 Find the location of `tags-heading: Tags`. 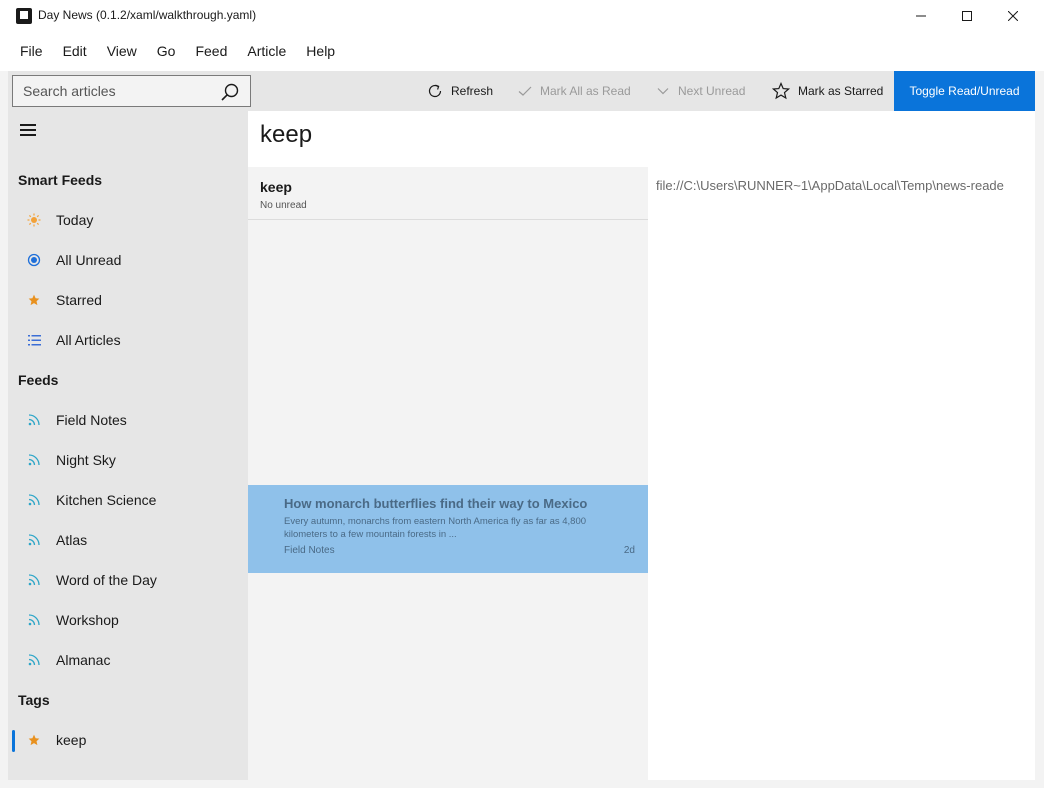

tags-heading: Tags is located at coordinates (34, 700).